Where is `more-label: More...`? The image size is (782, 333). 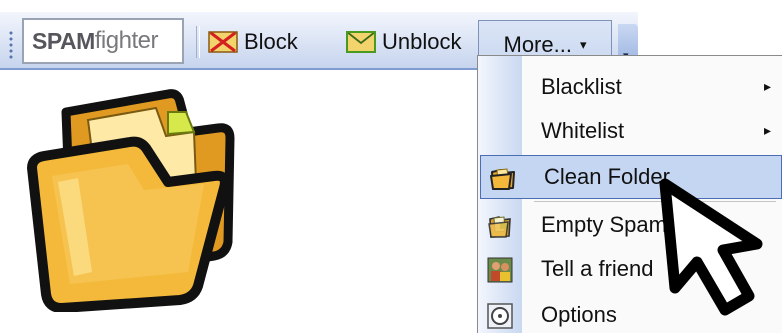 more-label: More... is located at coordinates (537, 44).